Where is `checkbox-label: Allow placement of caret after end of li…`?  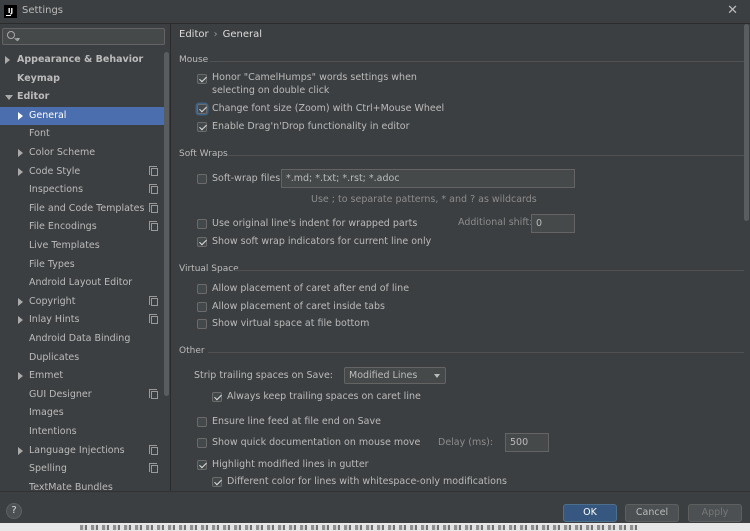
checkbox-label: Allow placement of caret after end of li… is located at coordinates (311, 288).